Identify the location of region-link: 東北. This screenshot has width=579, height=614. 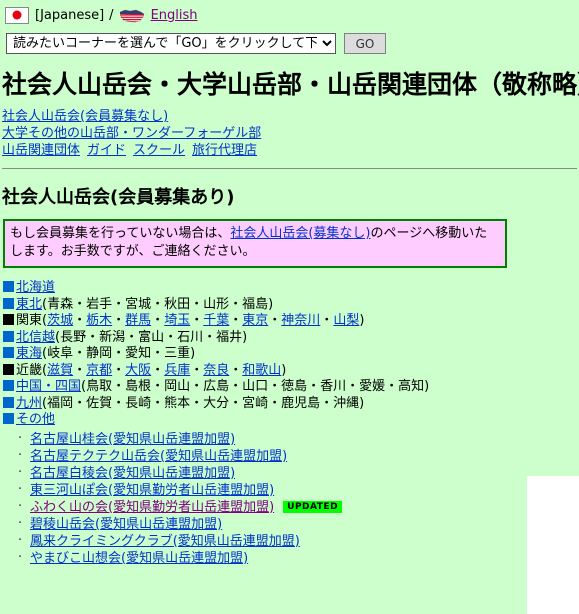
(29, 304).